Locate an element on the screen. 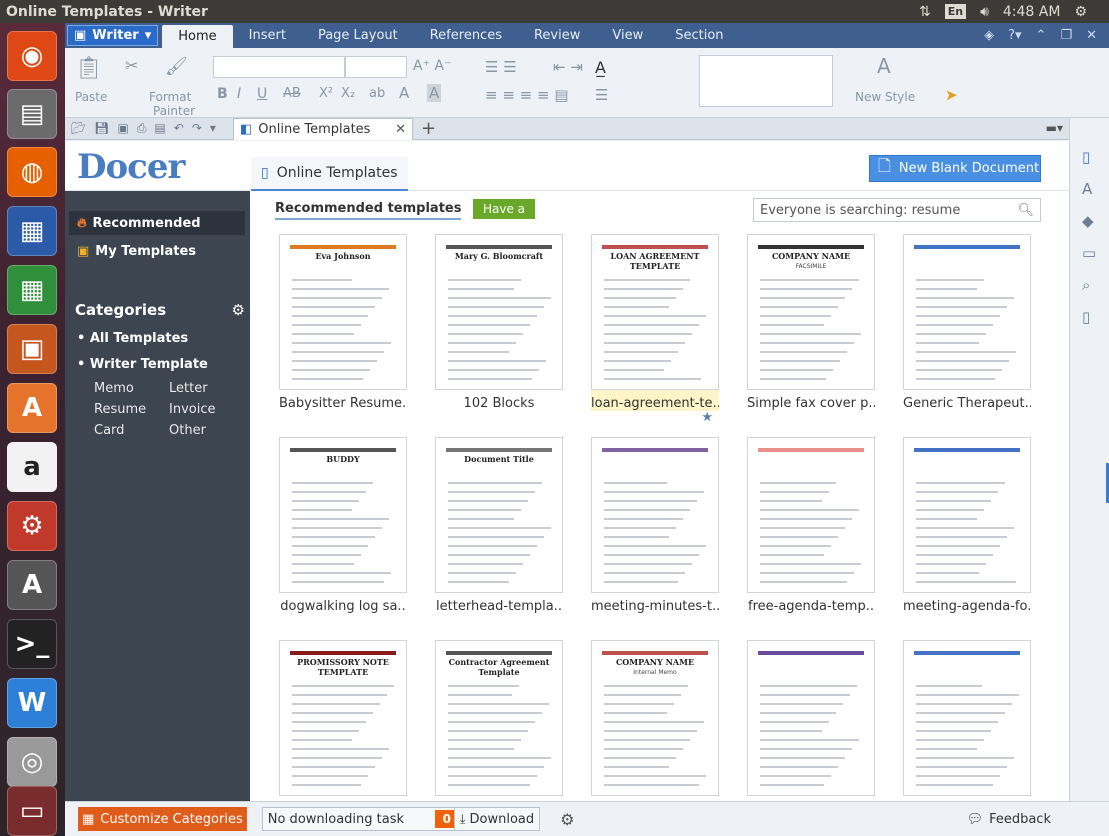 The width and height of the screenshot is (1109, 836). print-preview-icon: ▤ is located at coordinates (159, 128).